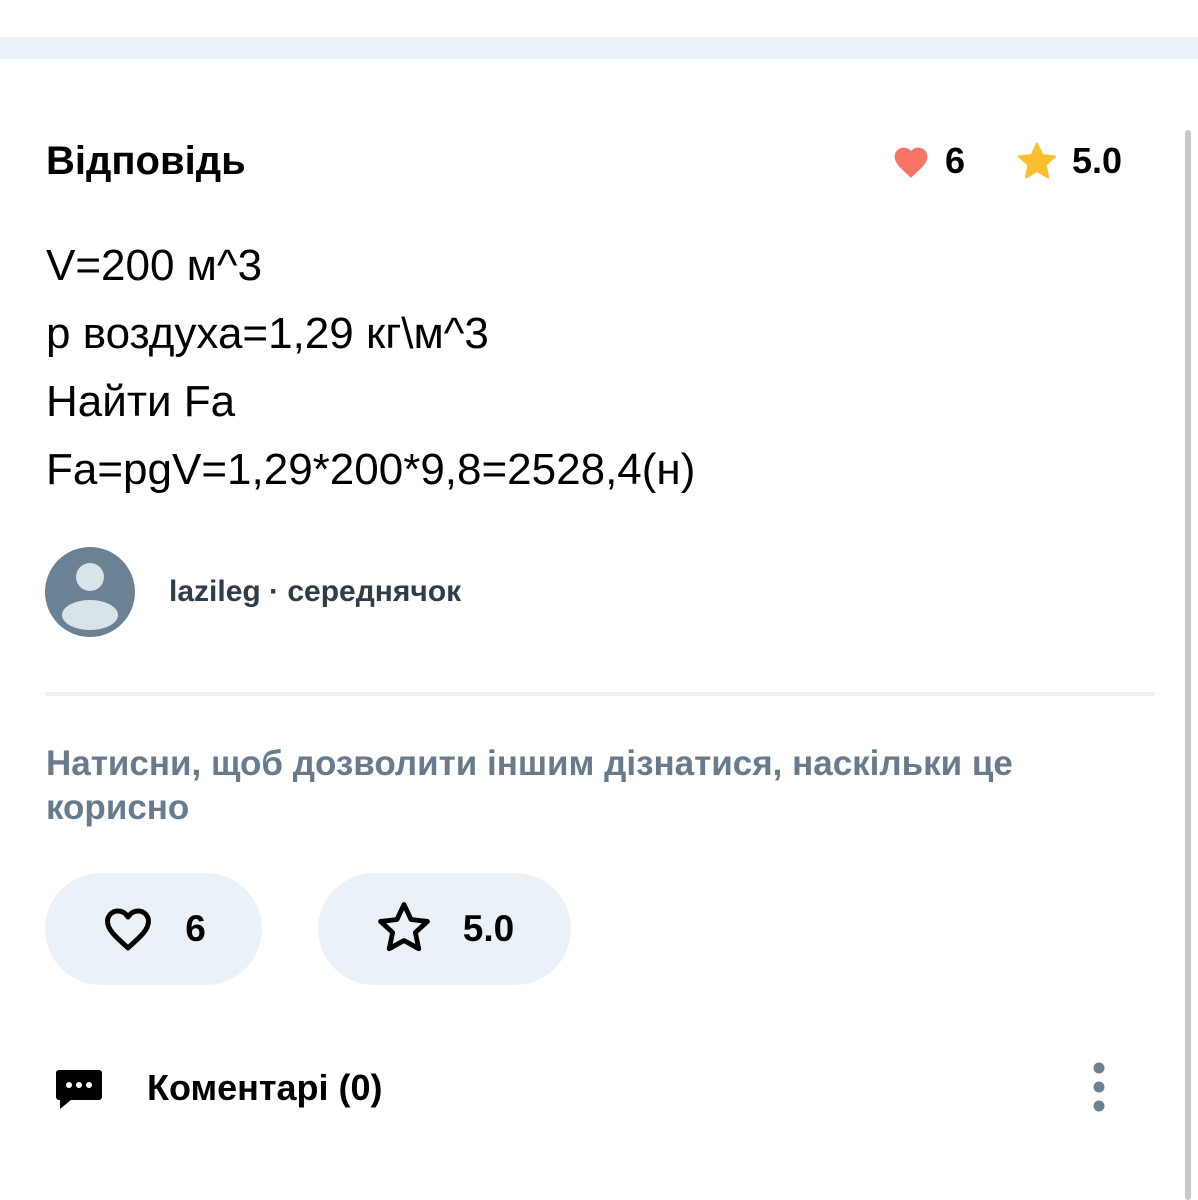 The height and width of the screenshot is (1200, 1198). I want to click on comment-bubble-icon, so click(79, 1091).